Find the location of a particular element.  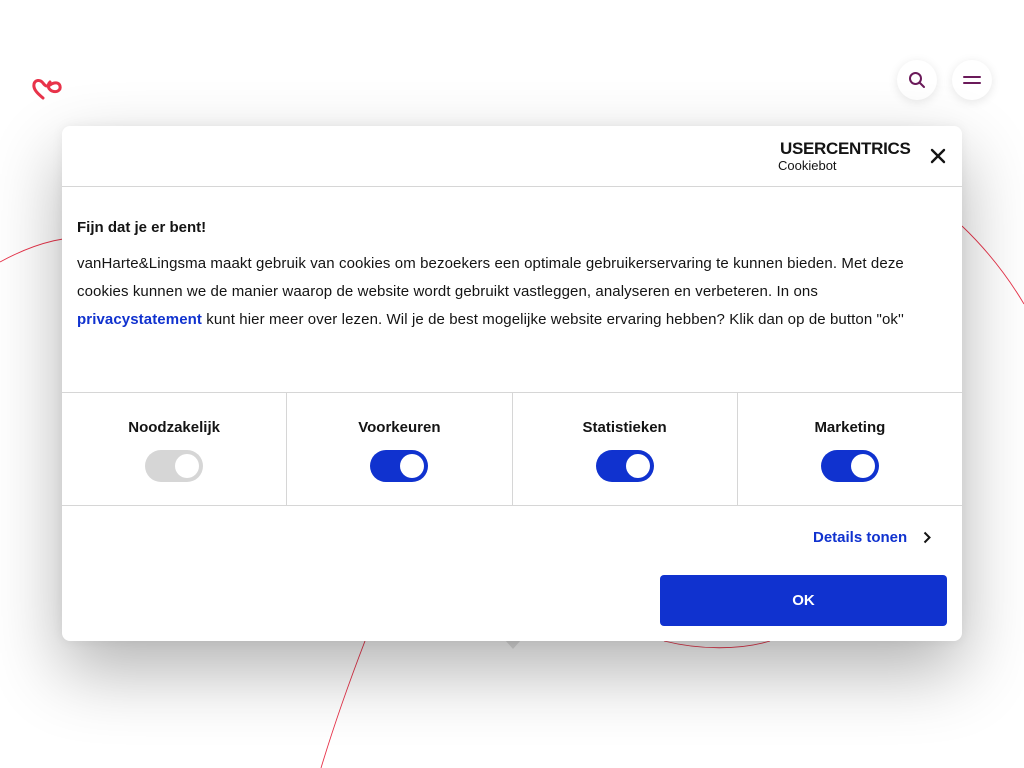

category-label: Marketing is located at coordinates (850, 427).